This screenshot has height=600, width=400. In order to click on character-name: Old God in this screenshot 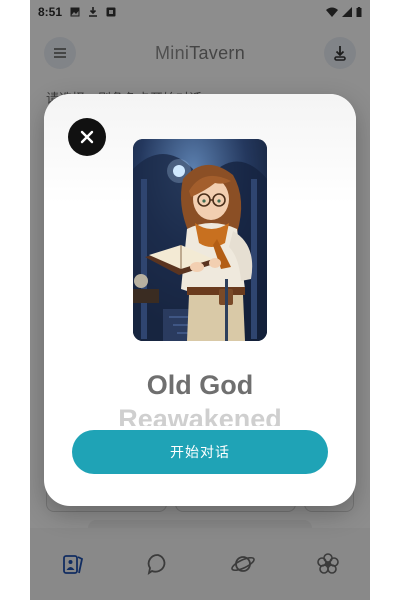, I will do `click(200, 385)`.